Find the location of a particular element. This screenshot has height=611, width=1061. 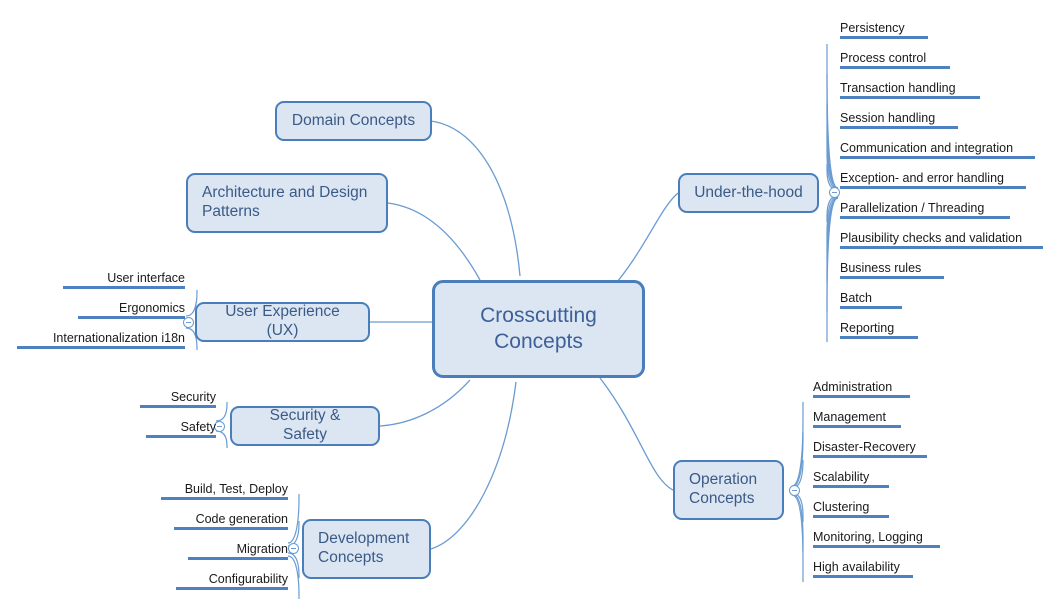

branch-label-architecture-and-design-patterns: Architecture and Design Patterns is located at coordinates (285, 202).